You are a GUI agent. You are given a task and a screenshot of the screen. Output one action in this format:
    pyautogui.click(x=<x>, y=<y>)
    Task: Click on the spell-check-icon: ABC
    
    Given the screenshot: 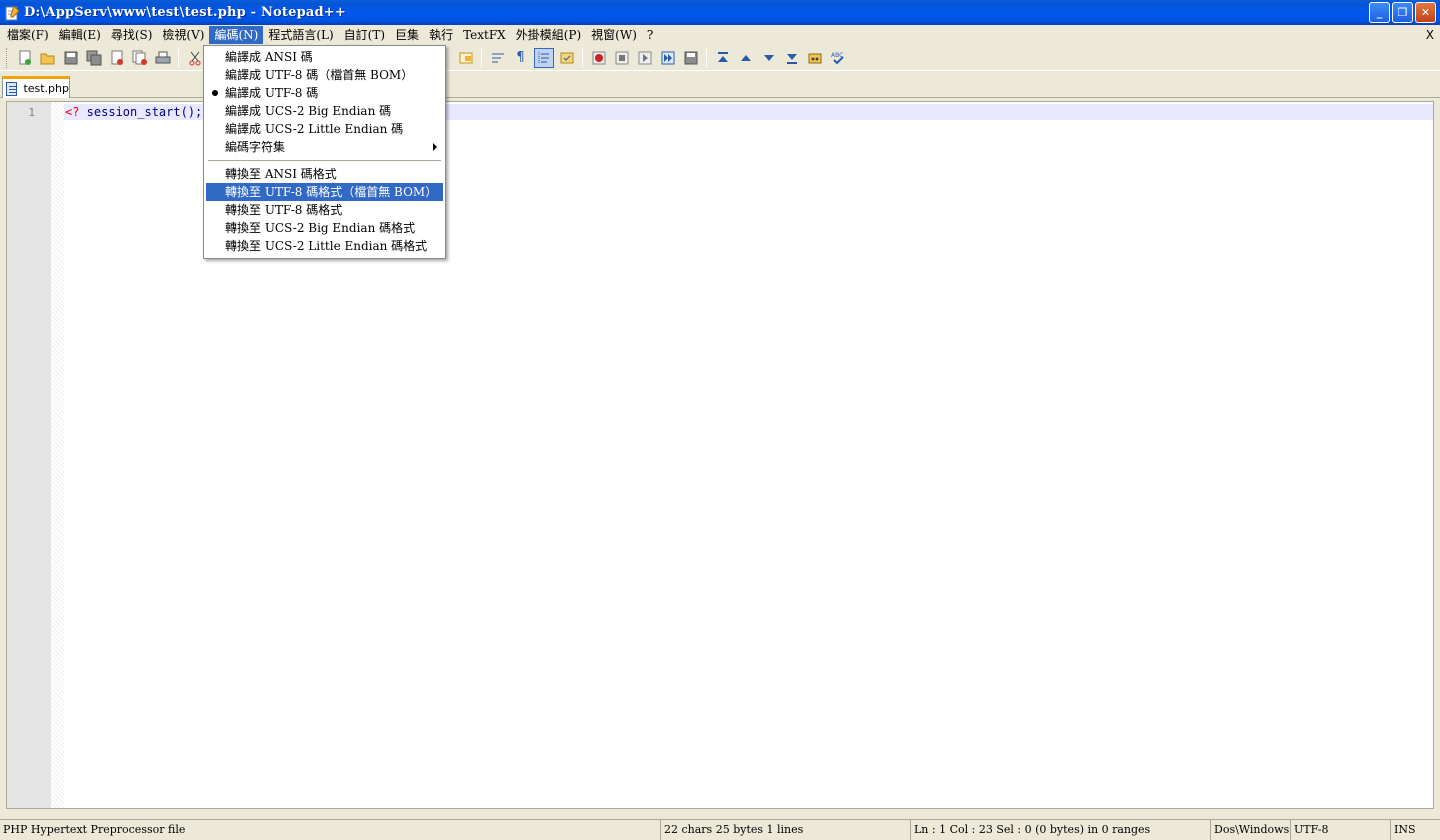 What is the action you would take?
    pyautogui.click(x=837, y=58)
    